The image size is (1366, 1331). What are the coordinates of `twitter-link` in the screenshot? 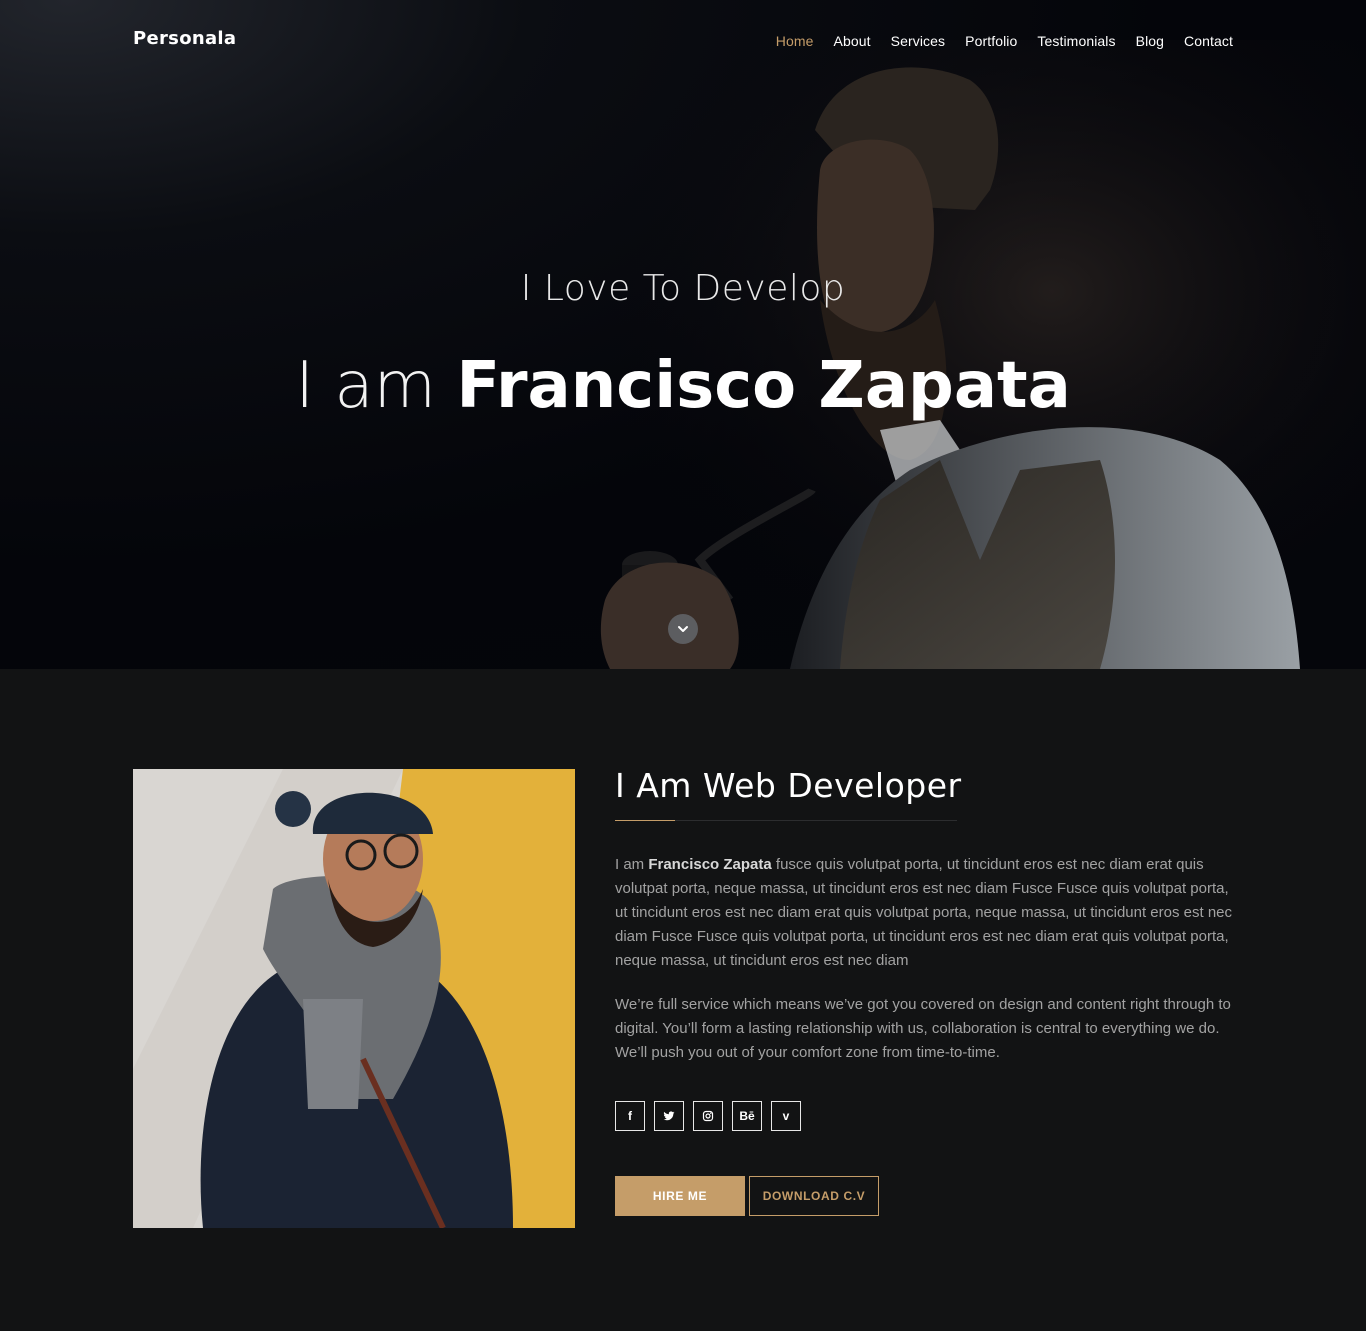 It's located at (669, 1116).